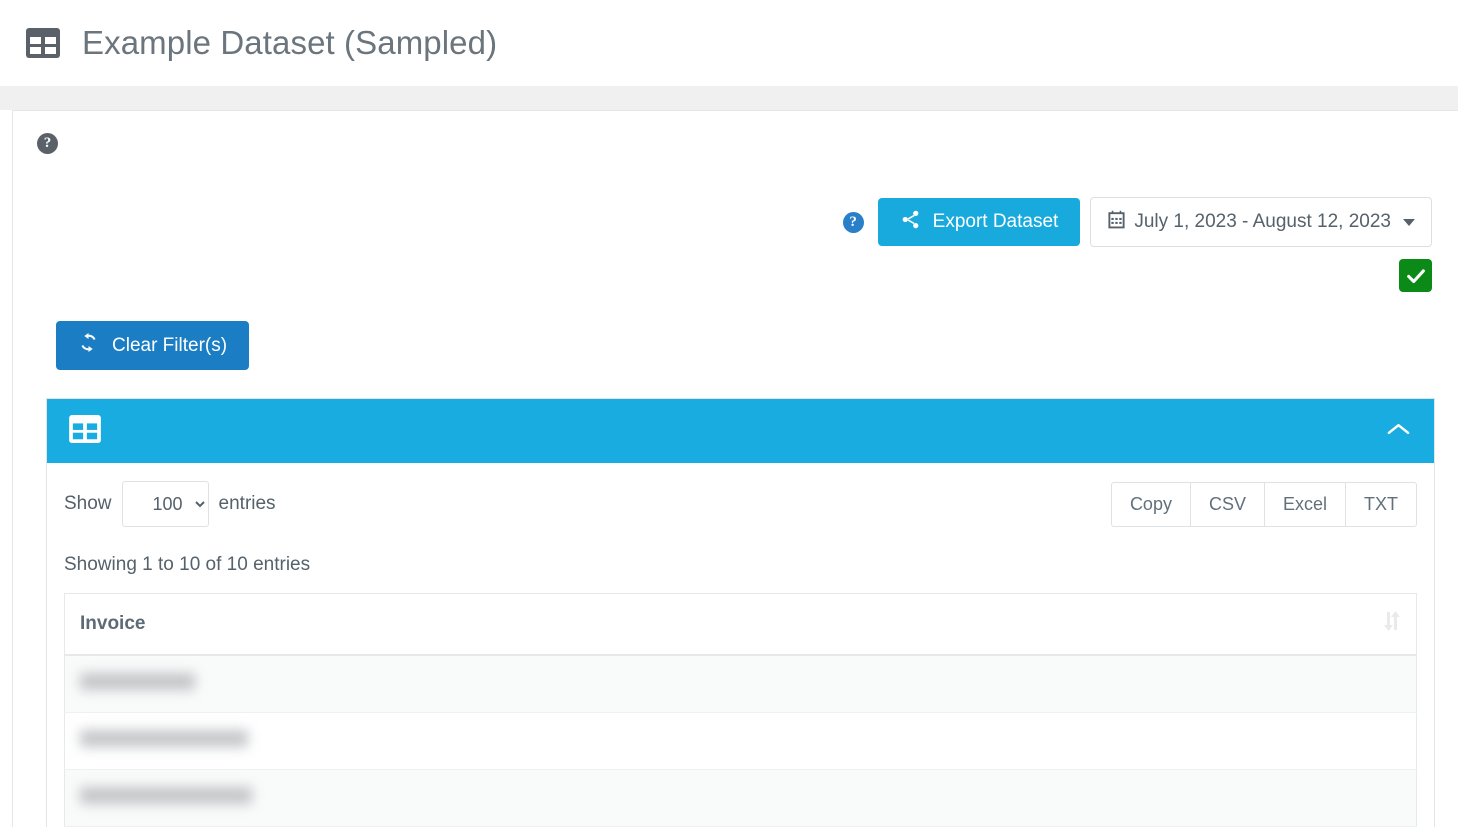  What do you see at coordinates (165, 504) in the screenshot?
I see `page-length-select: 100` at bounding box center [165, 504].